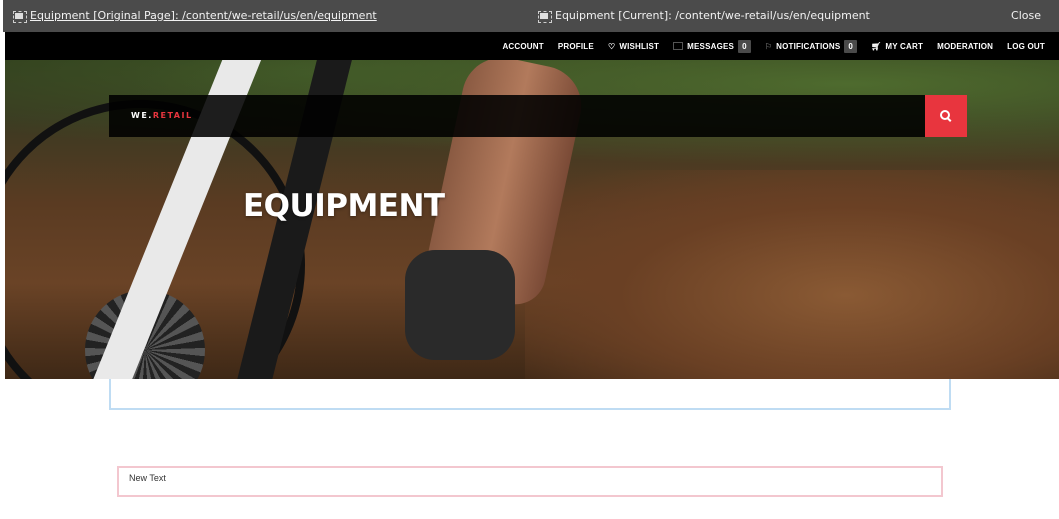  Describe the element at coordinates (639, 46) in the screenshot. I see `nav-wishlist-label: WISHLIST` at that location.